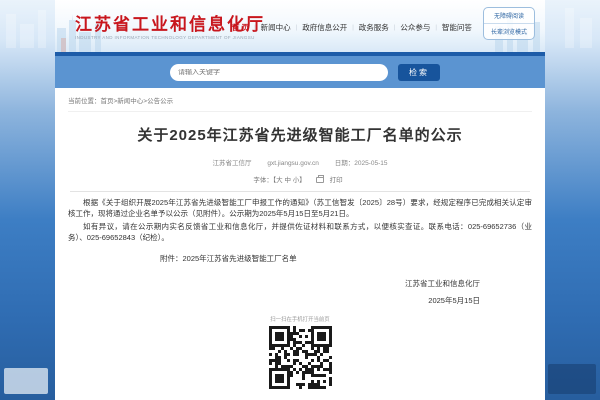 Image resolution: width=600 pixels, height=400 pixels. I want to click on search-band: 检索, so click(300, 70).